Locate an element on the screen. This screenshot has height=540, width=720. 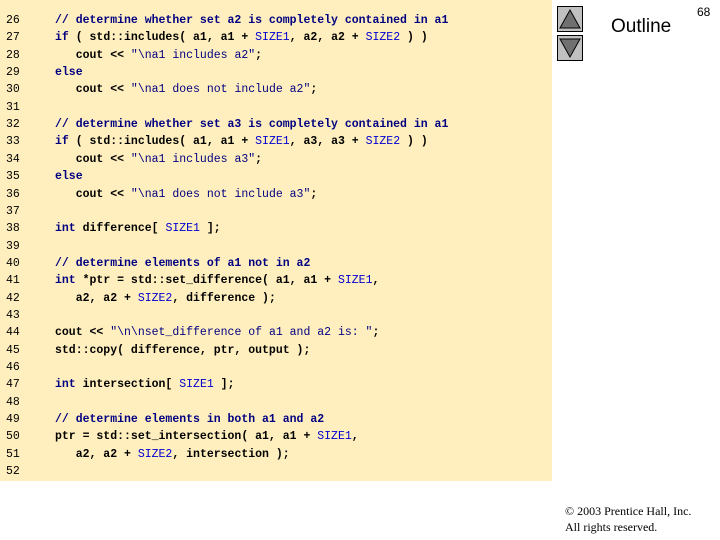
outline-label: Outline is located at coordinates (641, 26).